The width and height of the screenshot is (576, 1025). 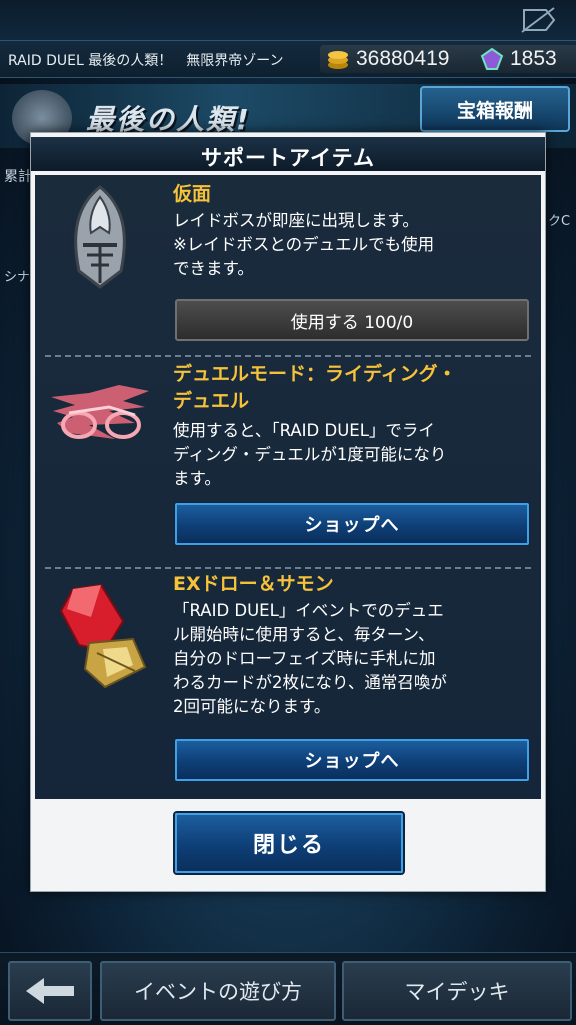 I want to click on dialog-title: サポートアイテム, so click(x=288, y=158).